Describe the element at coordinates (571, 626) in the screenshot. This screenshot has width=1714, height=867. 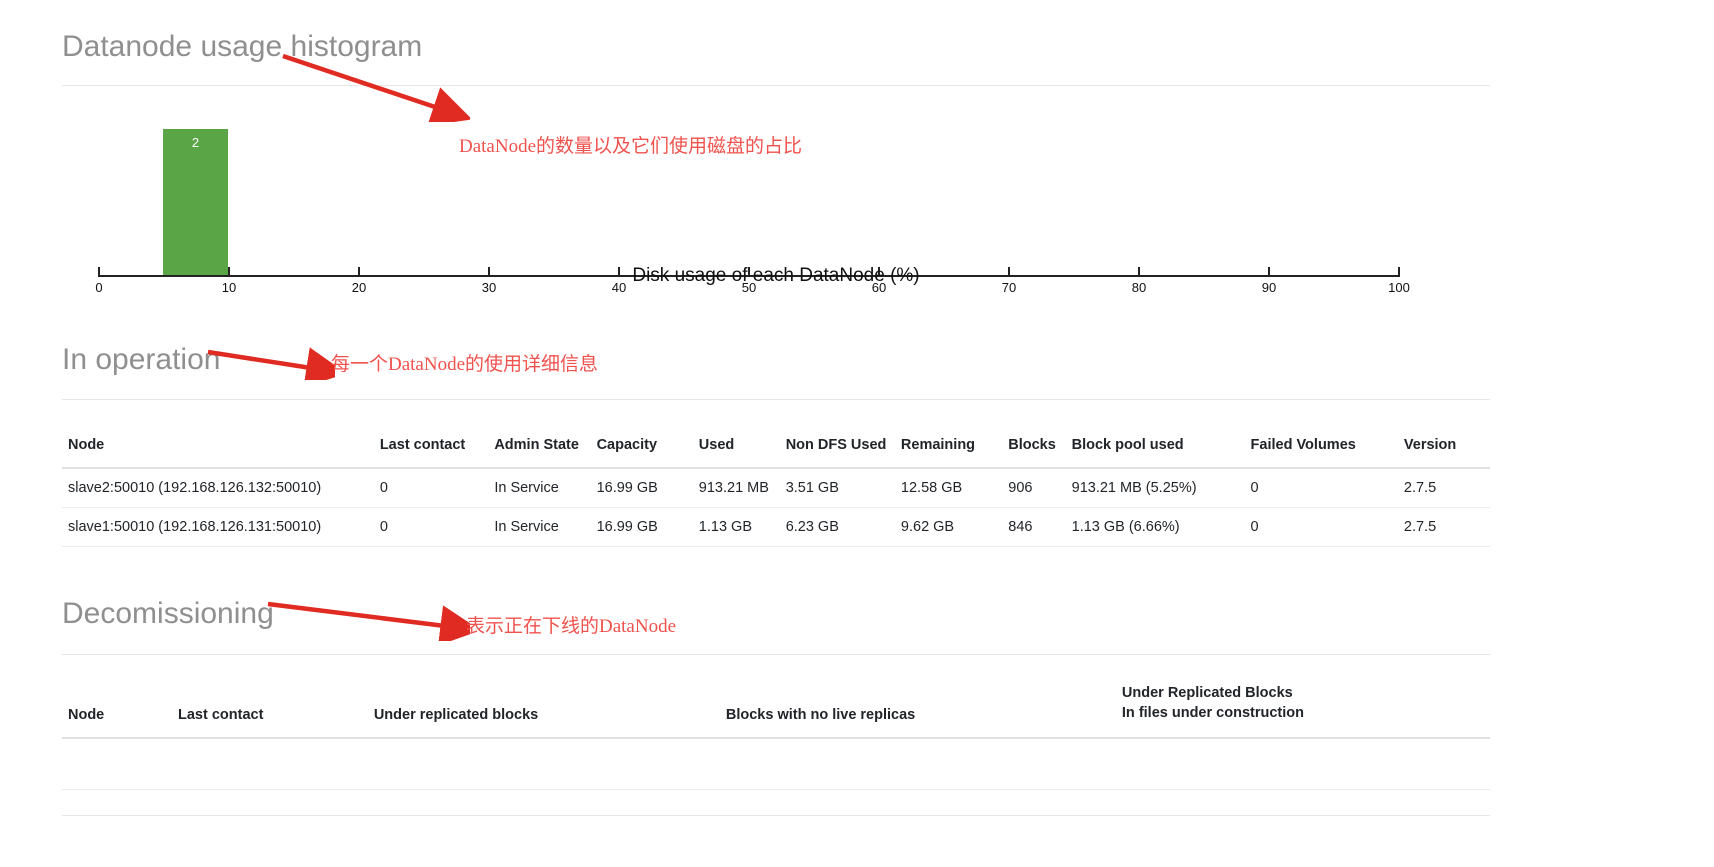
I see `annotation-text-decommissioning: 表示正在下线的DataNode` at that location.